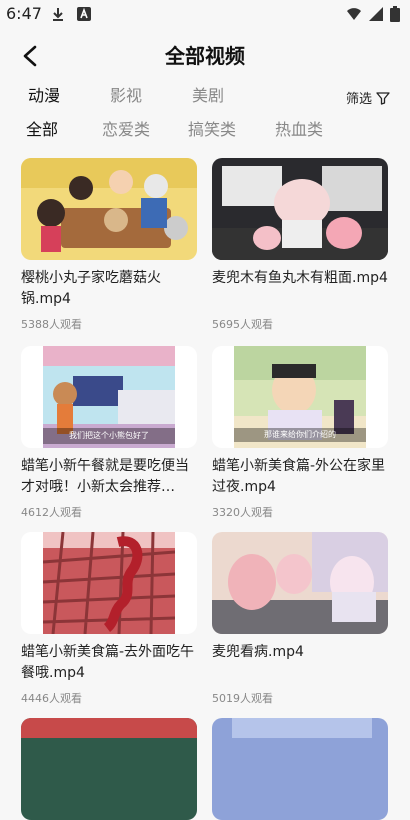 Image resolution: width=410 pixels, height=820 pixels. What do you see at coordinates (242, 324) in the screenshot?
I see `video-views: 5695人观看` at bounding box center [242, 324].